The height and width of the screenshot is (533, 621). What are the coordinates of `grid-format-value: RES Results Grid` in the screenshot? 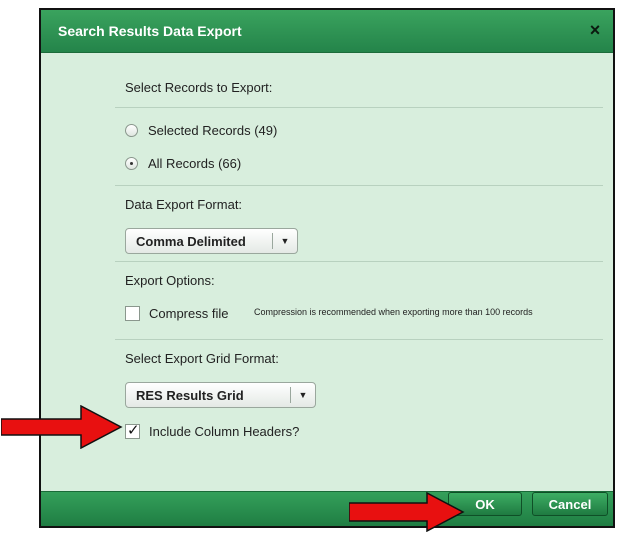 It's located at (190, 395).